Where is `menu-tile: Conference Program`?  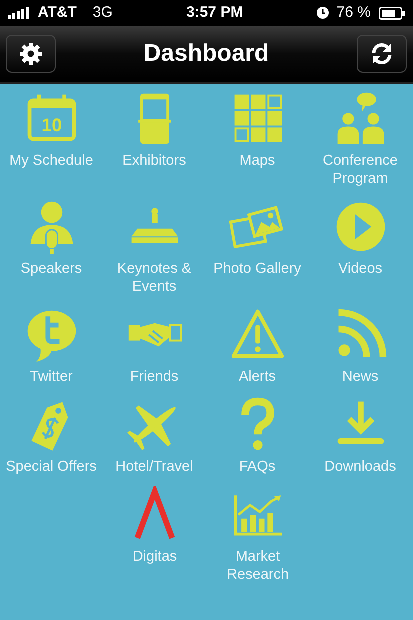 menu-tile: Conference Program is located at coordinates (360, 139).